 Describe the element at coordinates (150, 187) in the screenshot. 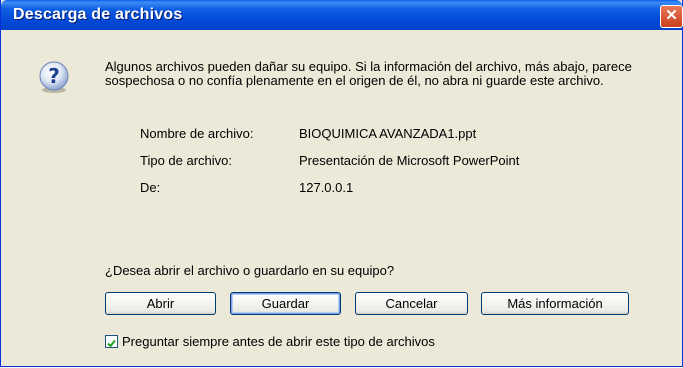

I see `file-source-label: De:` at that location.